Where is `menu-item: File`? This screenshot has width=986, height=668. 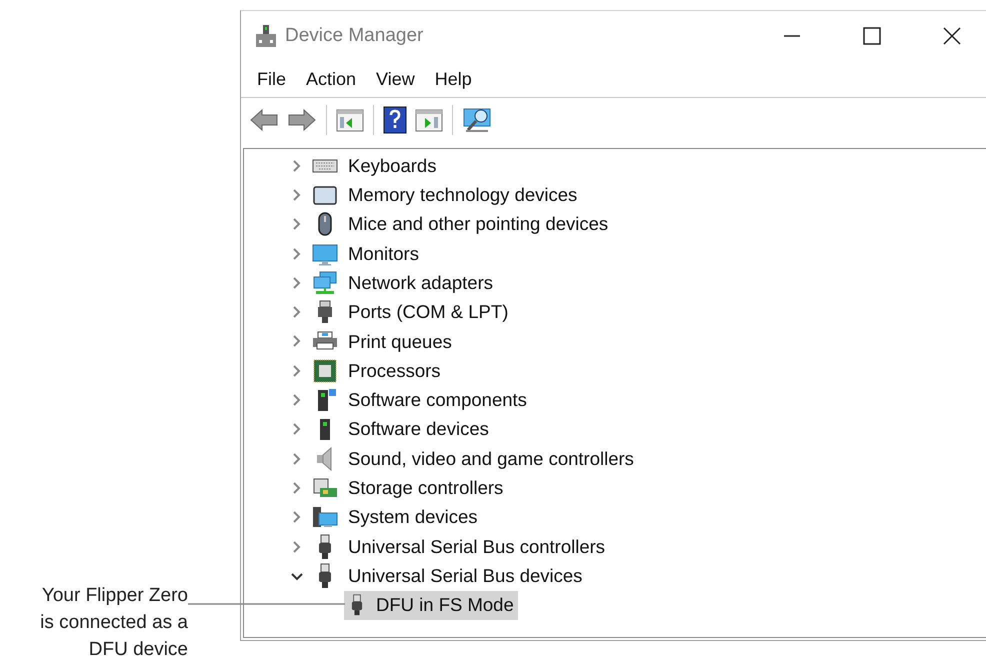 menu-item: File is located at coordinates (271, 79).